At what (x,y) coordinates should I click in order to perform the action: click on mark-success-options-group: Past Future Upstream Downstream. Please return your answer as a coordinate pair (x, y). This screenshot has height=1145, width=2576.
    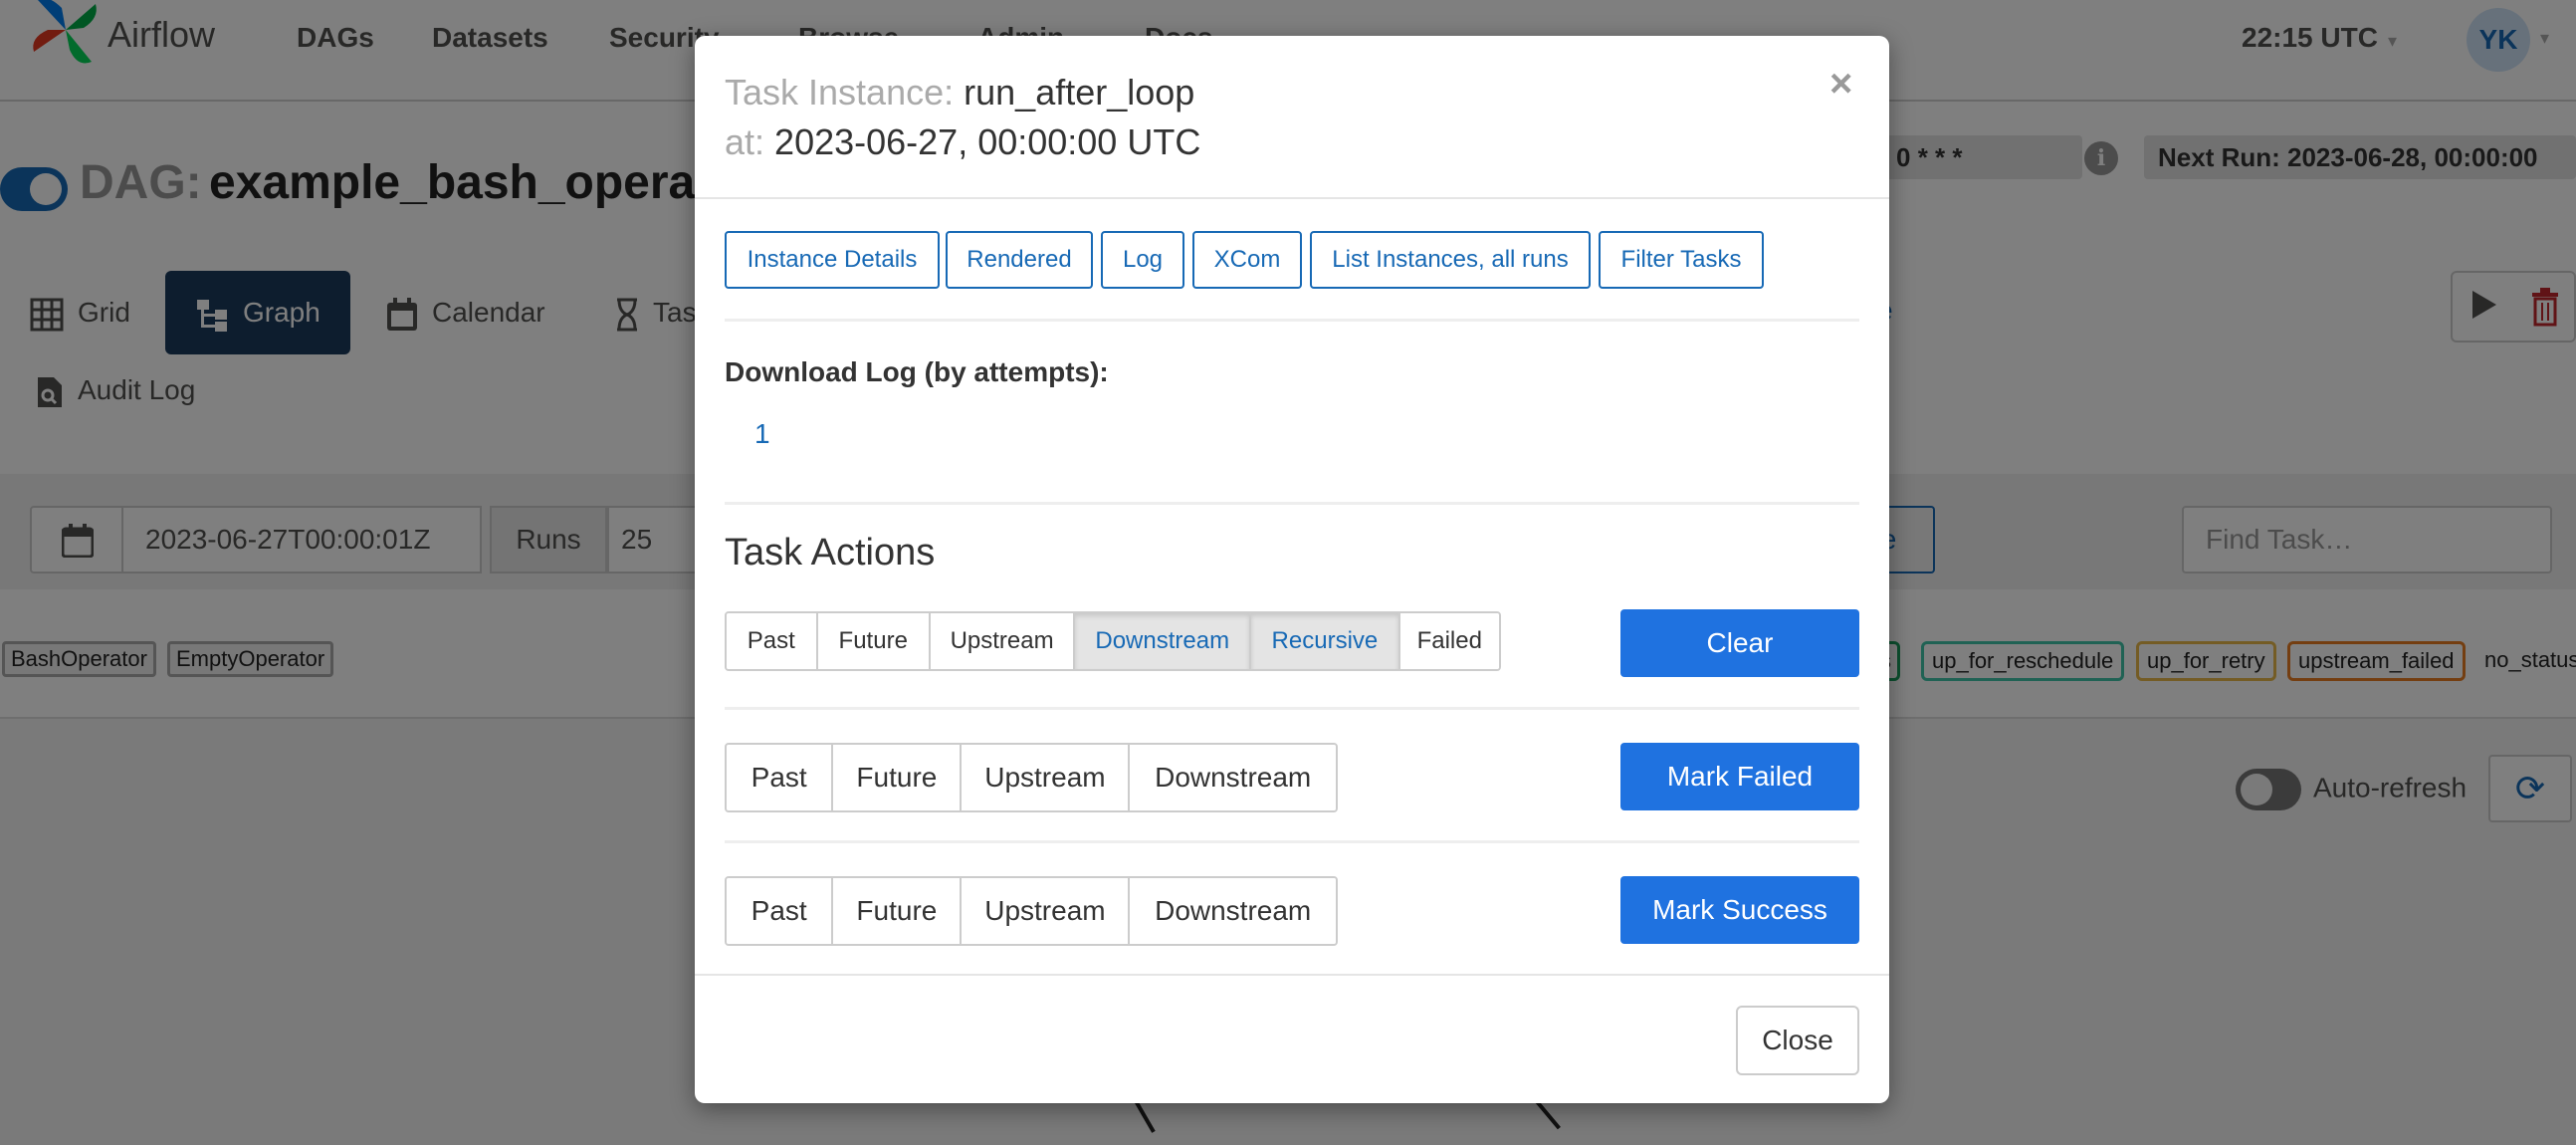
    Looking at the image, I should click on (1031, 911).